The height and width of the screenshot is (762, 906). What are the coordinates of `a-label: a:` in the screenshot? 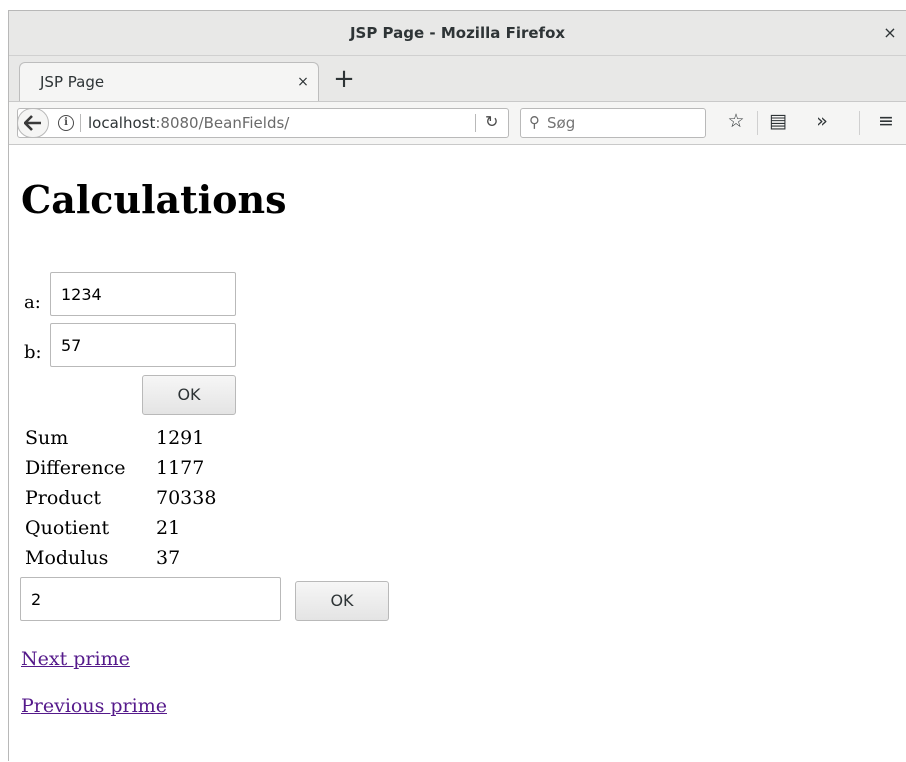 It's located at (32, 302).